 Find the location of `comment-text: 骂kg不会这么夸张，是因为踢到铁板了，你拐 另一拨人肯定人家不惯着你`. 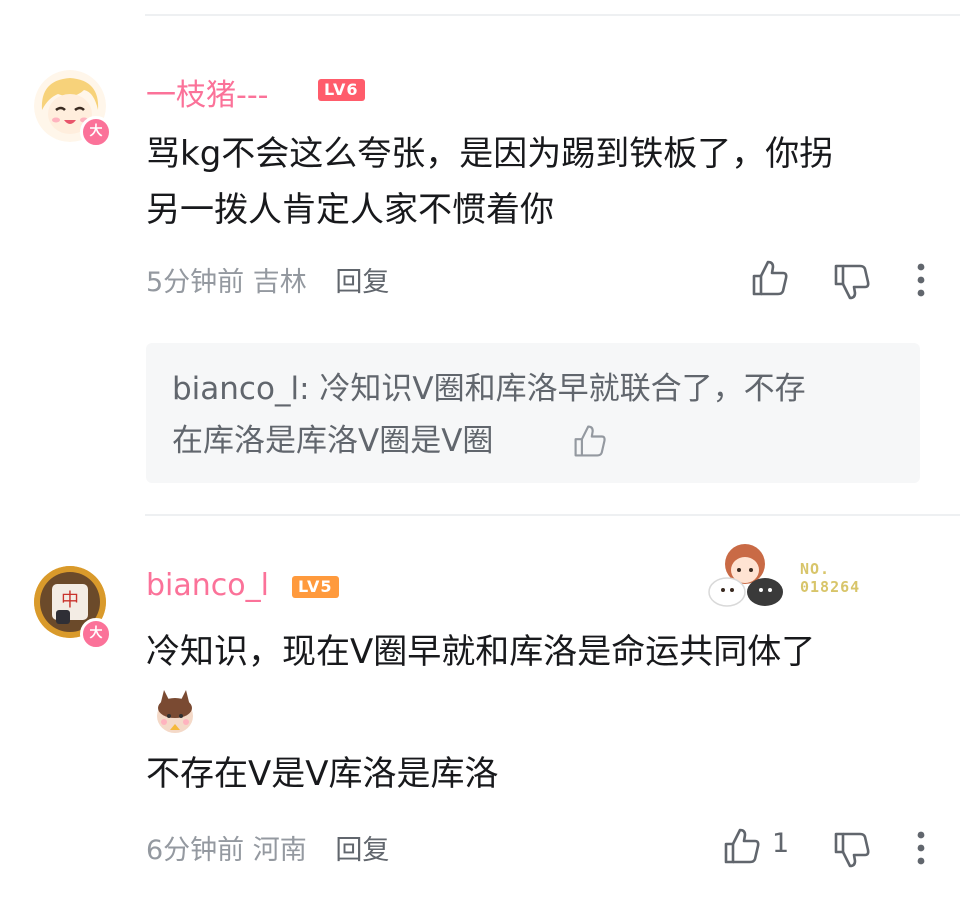

comment-text: 骂kg不会这么夸张，是因为踢到铁板了，你拐 另一拨人肯定人家不惯着你 is located at coordinates (541, 182).